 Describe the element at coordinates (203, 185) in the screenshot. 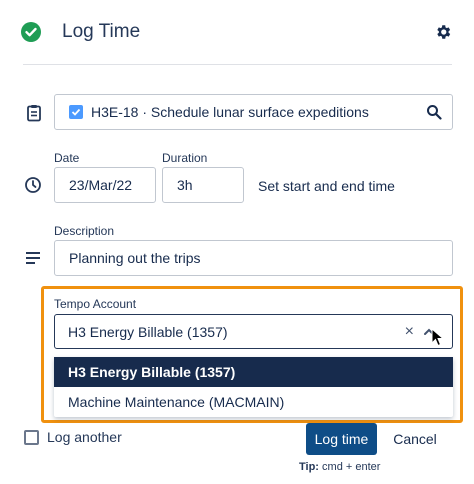

I see `duration-field: 3h` at that location.